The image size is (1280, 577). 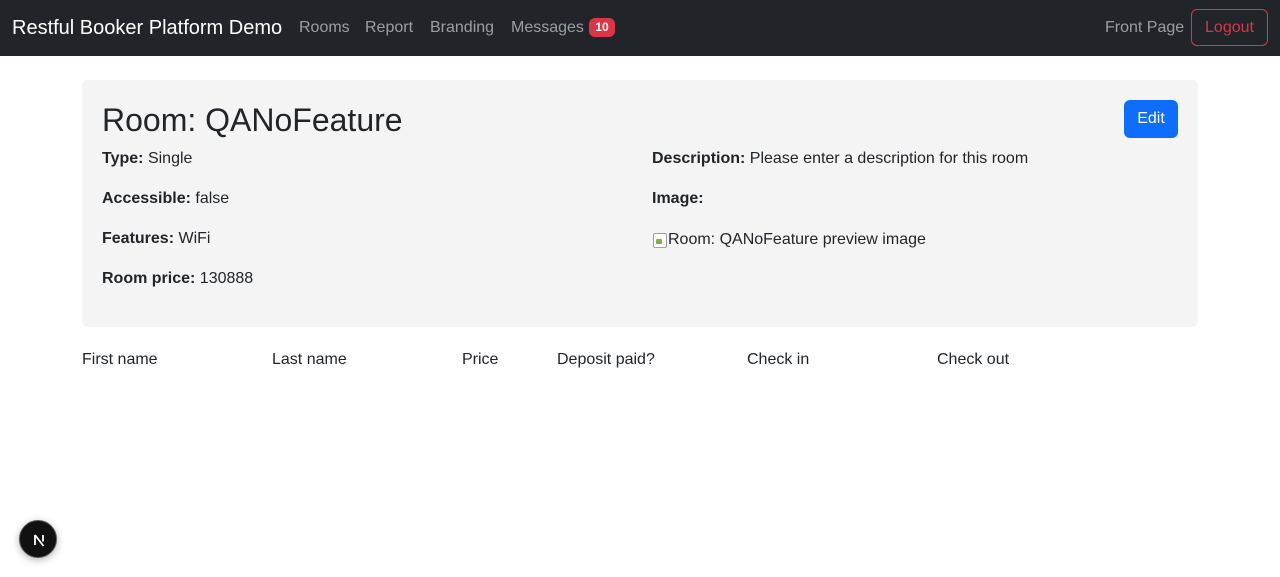 What do you see at coordinates (778, 359) in the screenshot?
I see `column-header-check-in: Check in` at bounding box center [778, 359].